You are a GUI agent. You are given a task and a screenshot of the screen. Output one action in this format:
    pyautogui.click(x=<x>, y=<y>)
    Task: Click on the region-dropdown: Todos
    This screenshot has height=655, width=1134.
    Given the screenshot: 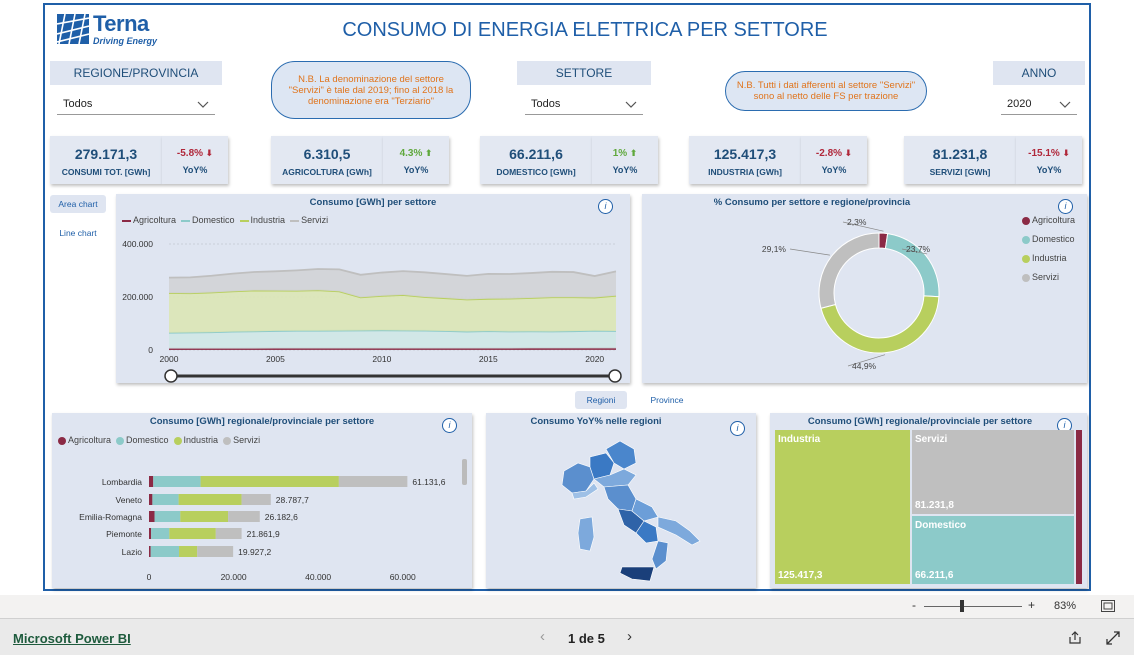 What is the action you would take?
    pyautogui.click(x=136, y=104)
    